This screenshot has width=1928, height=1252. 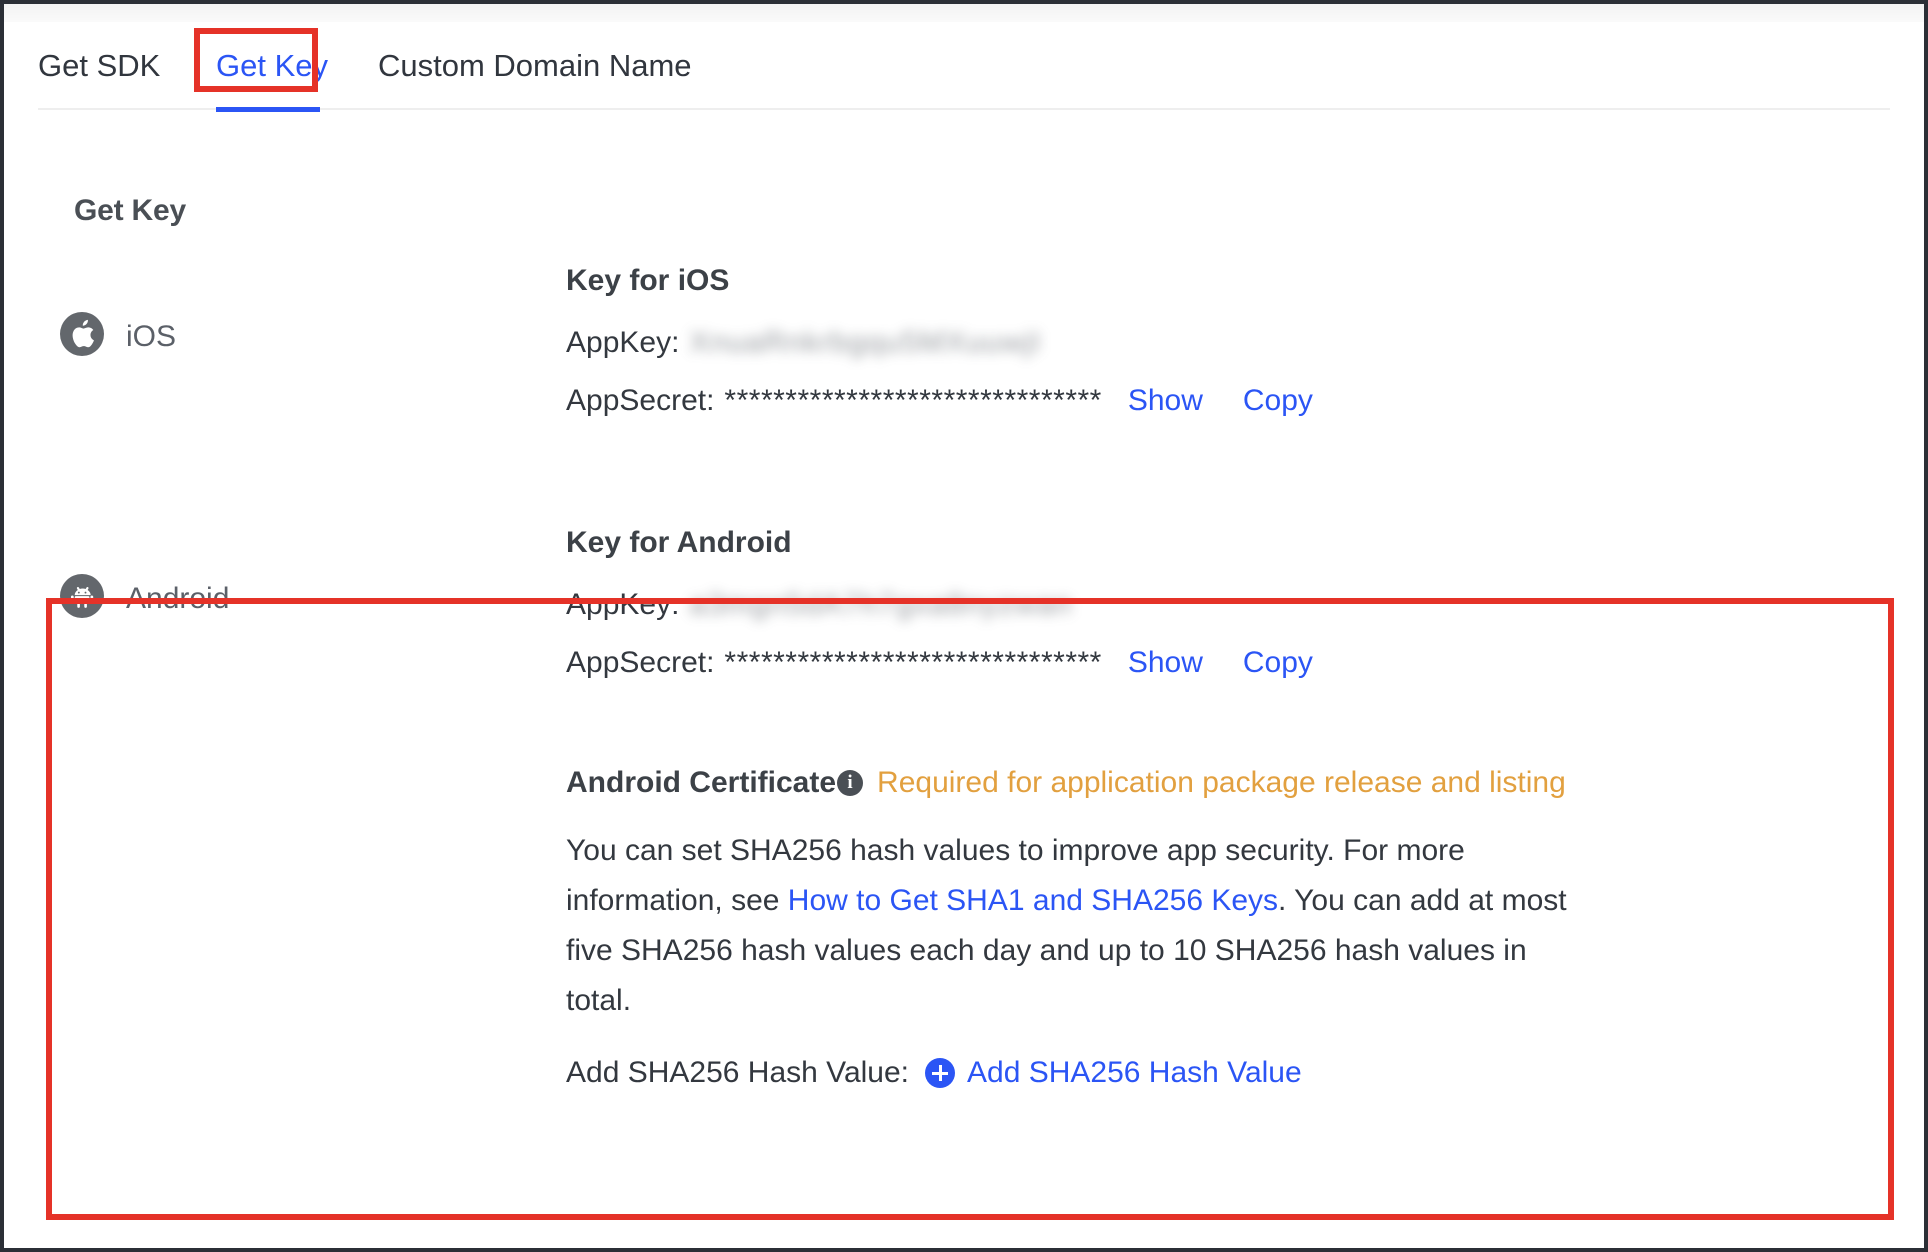 I want to click on appkey-row-android: AppKey: a3mgn5dA7h7gxa8nyzwan, so click(x=1071, y=605).